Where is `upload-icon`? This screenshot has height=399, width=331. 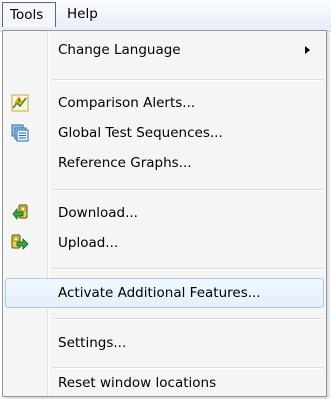 upload-icon is located at coordinates (20, 243).